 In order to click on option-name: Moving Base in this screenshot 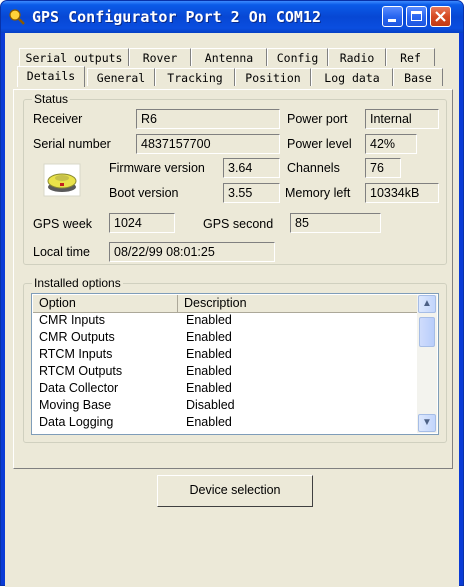, I will do `click(75, 405)`.